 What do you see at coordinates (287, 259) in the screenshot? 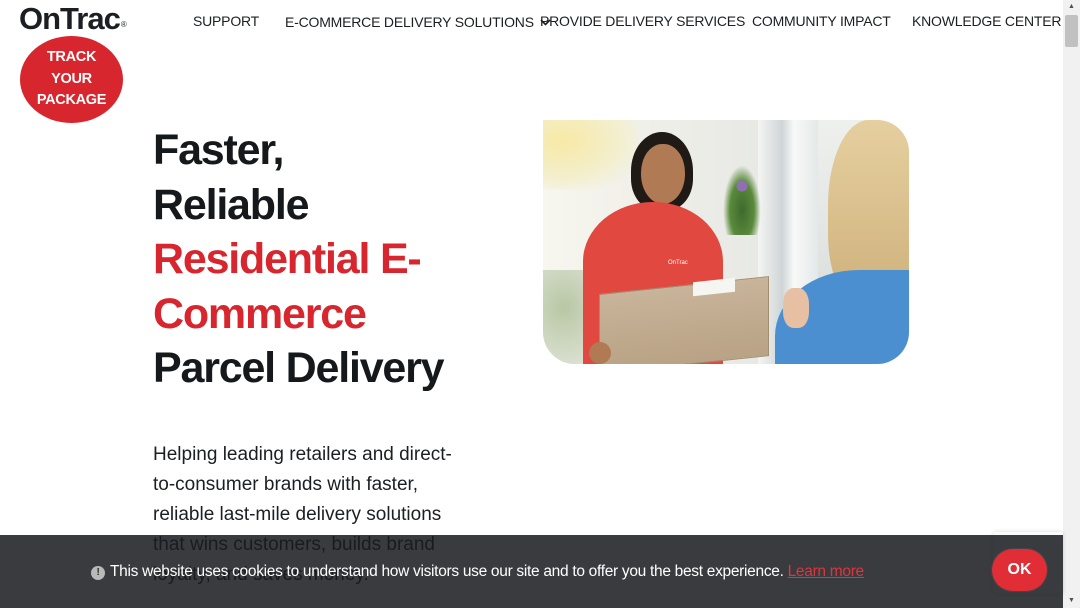
I see `hero-line-3: Residential E-` at bounding box center [287, 259].